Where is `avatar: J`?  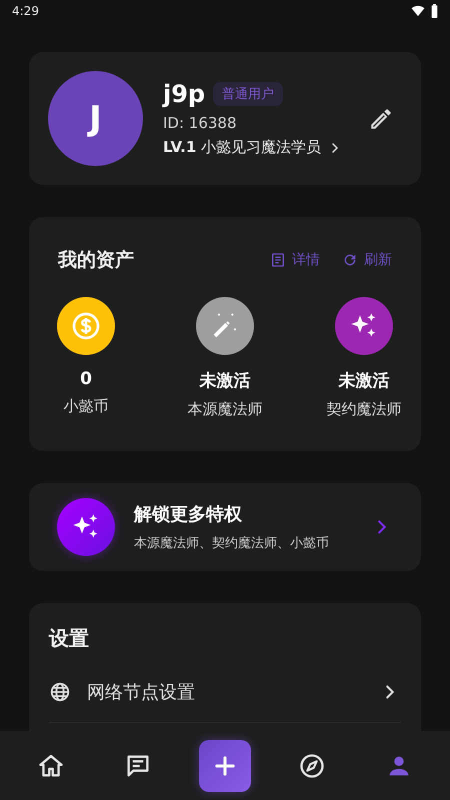
avatar: J is located at coordinates (95, 118).